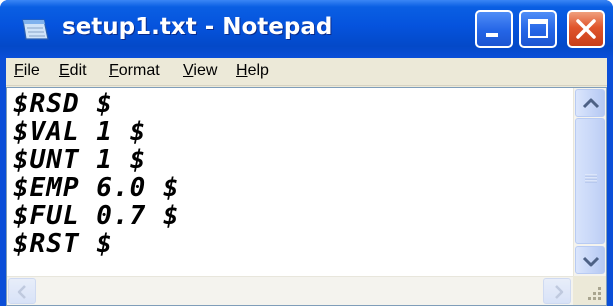  Describe the element at coordinates (591, 178) in the screenshot. I see `grip-icon` at that location.